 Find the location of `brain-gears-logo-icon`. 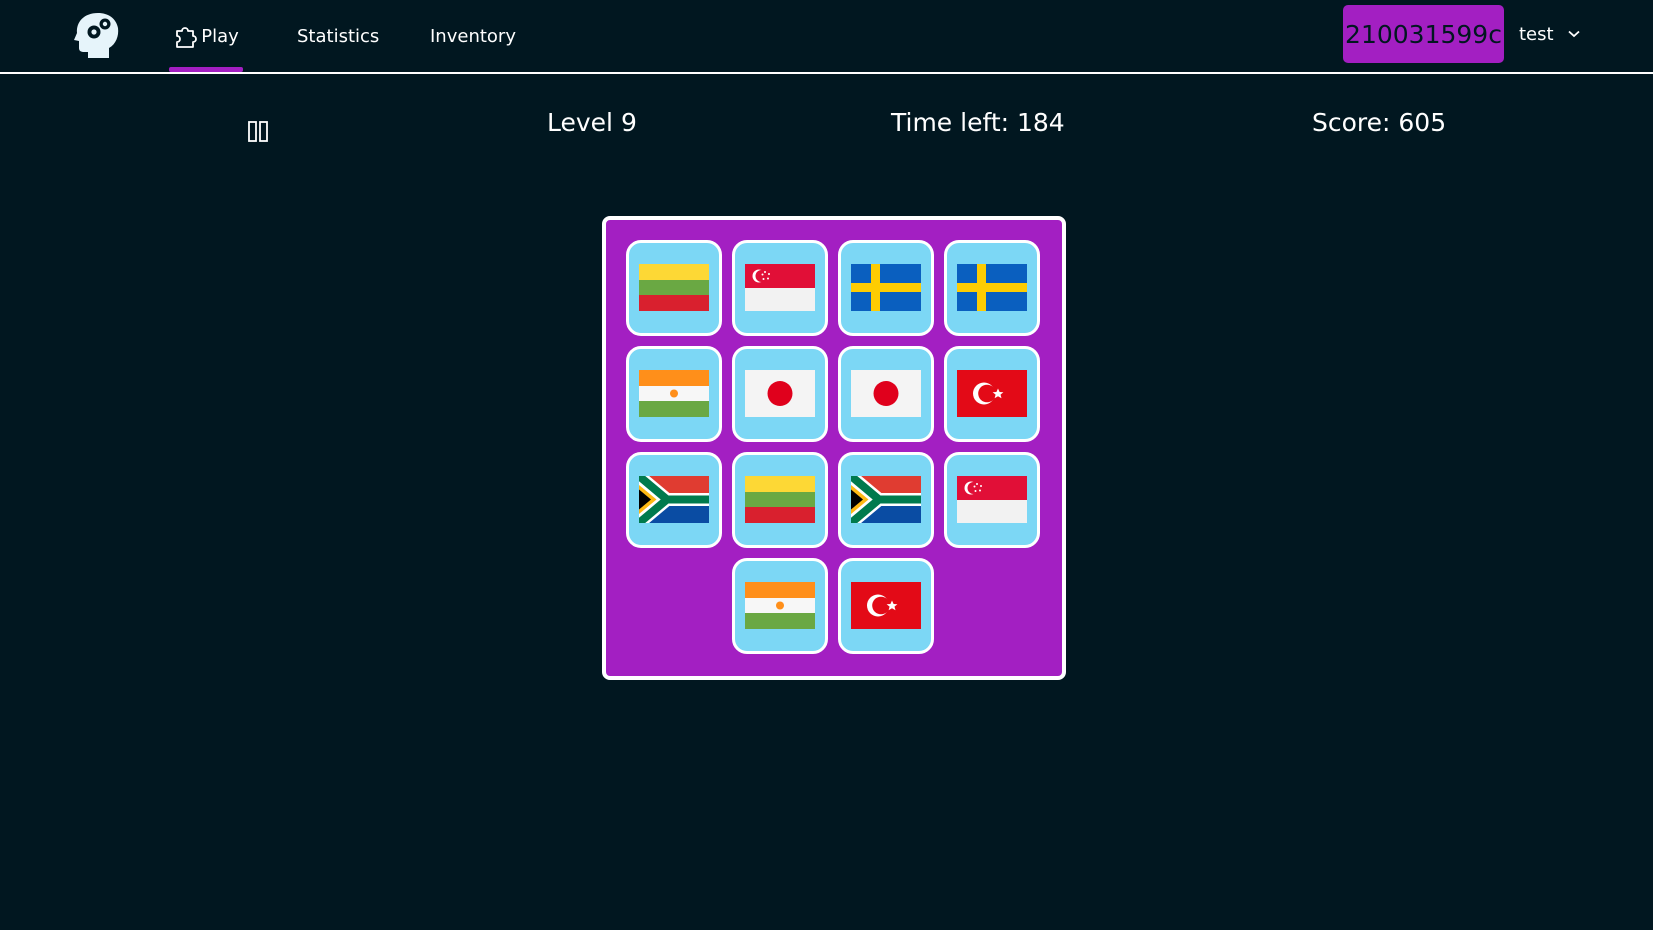

brain-gears-logo-icon is located at coordinates (97, 35).